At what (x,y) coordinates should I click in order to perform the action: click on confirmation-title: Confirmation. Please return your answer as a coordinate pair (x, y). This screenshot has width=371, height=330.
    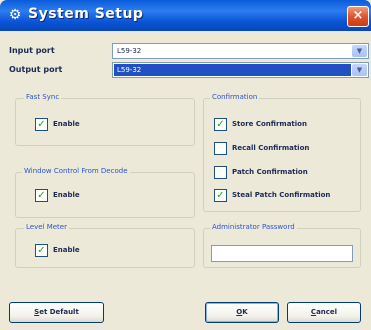
    Looking at the image, I should click on (235, 97).